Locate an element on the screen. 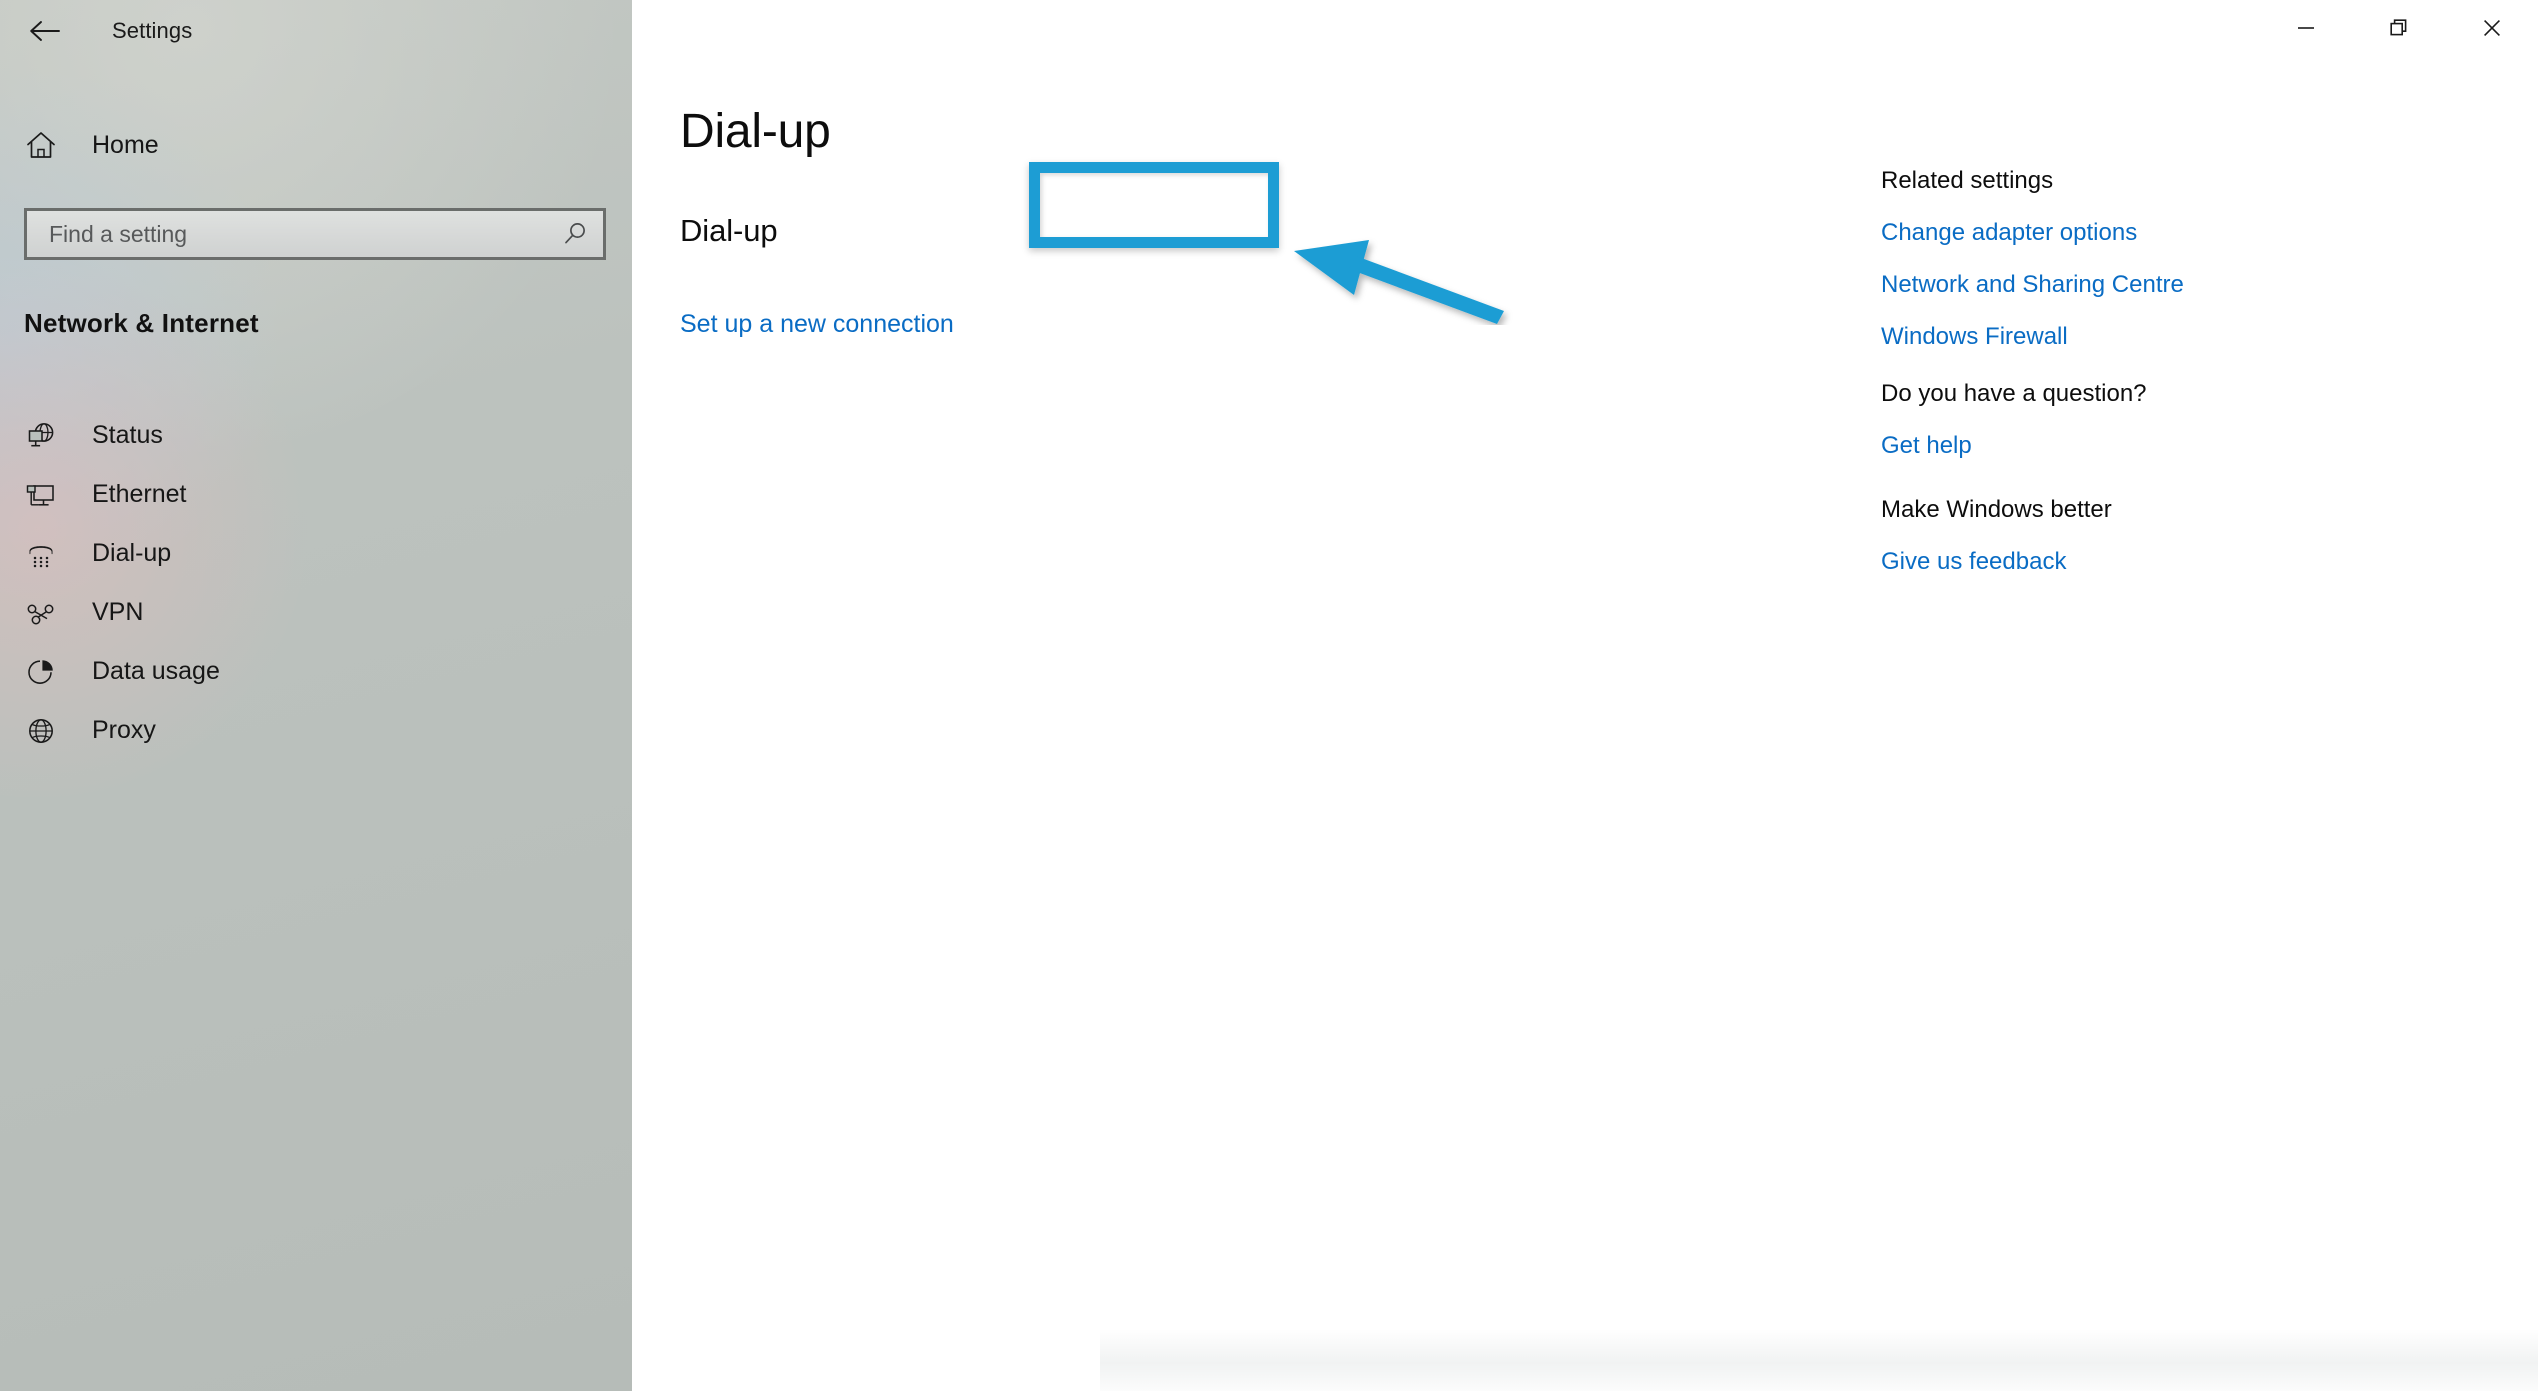 The height and width of the screenshot is (1391, 2538). change-adapter-options-link: Change adapter options is located at coordinates (2032, 233).